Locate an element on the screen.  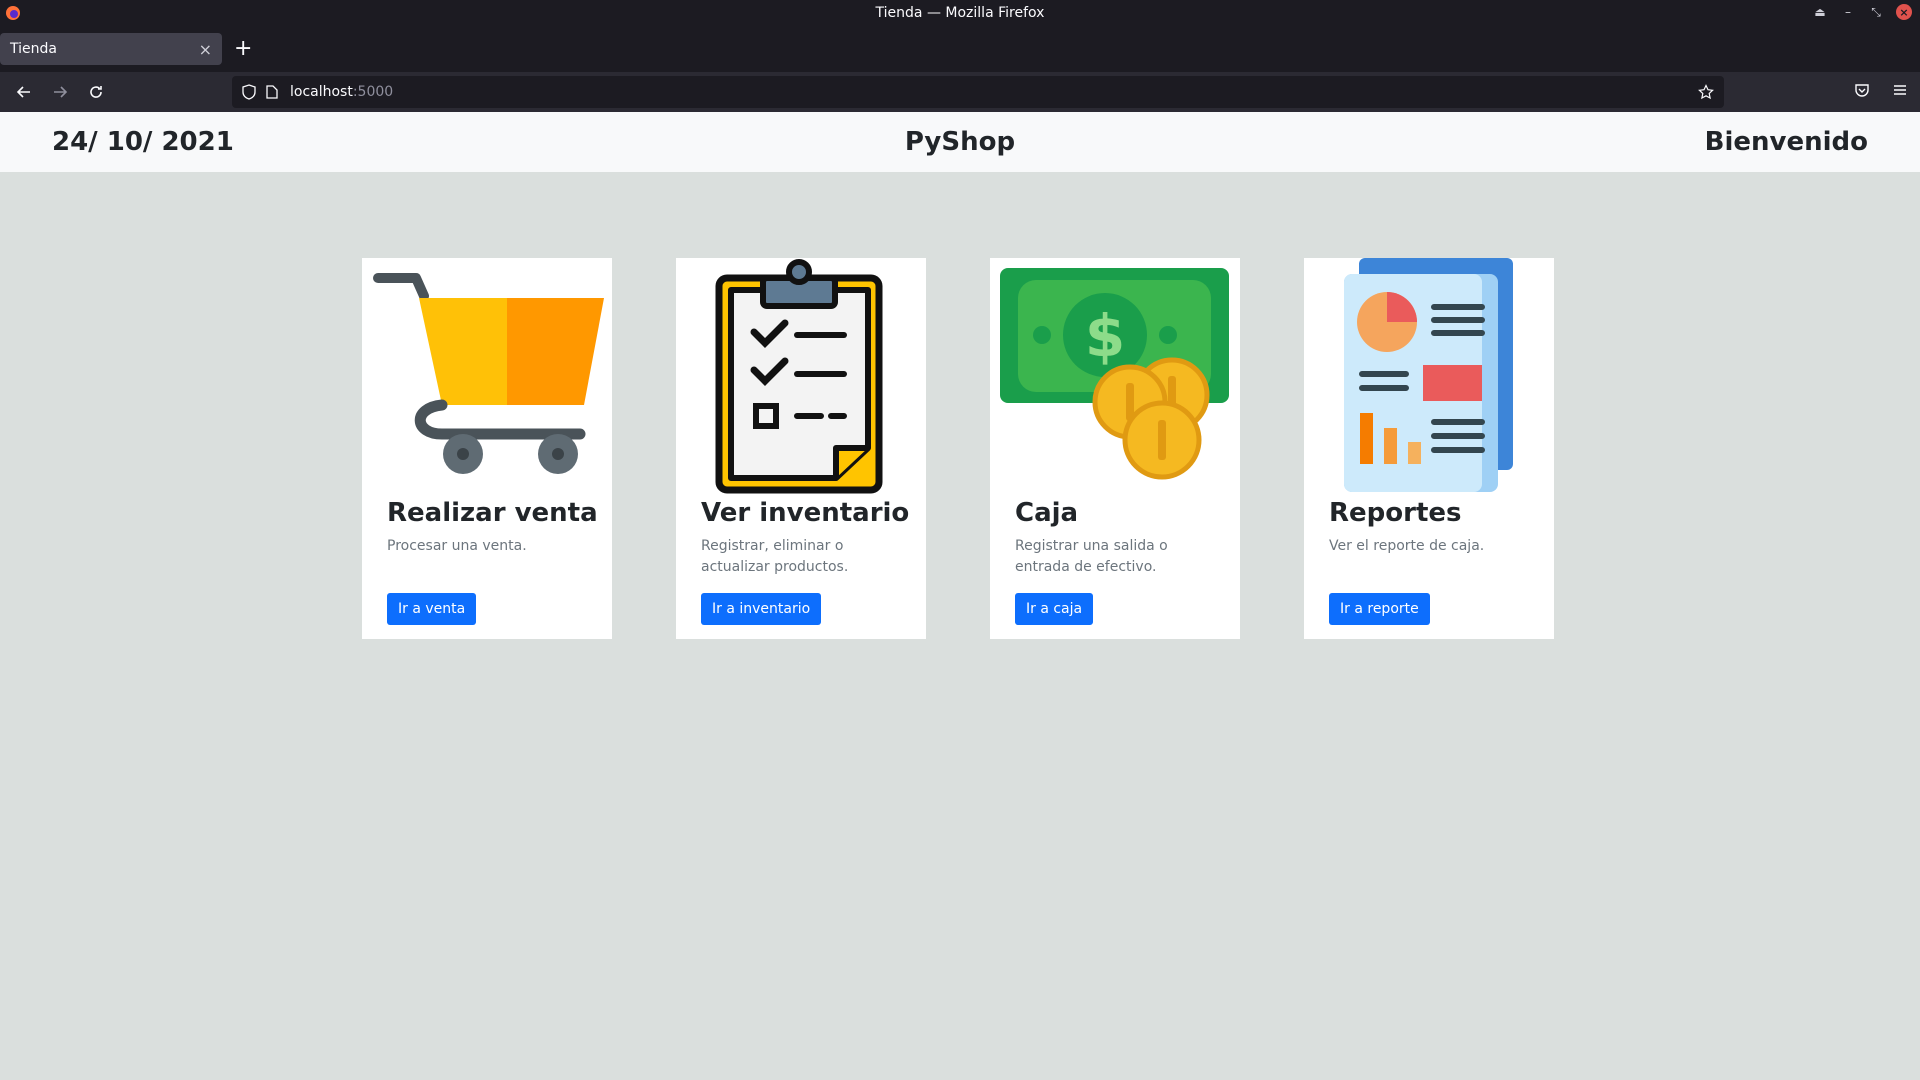
new-tab-button: + is located at coordinates (243, 49).